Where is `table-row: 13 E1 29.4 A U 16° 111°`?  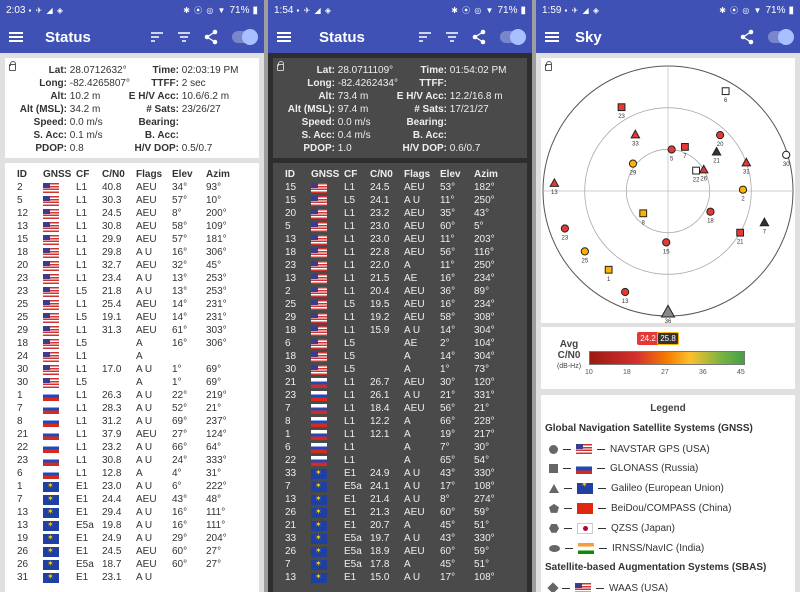 table-row: 13 E1 29.4 A U 16° 111° is located at coordinates (128, 512).